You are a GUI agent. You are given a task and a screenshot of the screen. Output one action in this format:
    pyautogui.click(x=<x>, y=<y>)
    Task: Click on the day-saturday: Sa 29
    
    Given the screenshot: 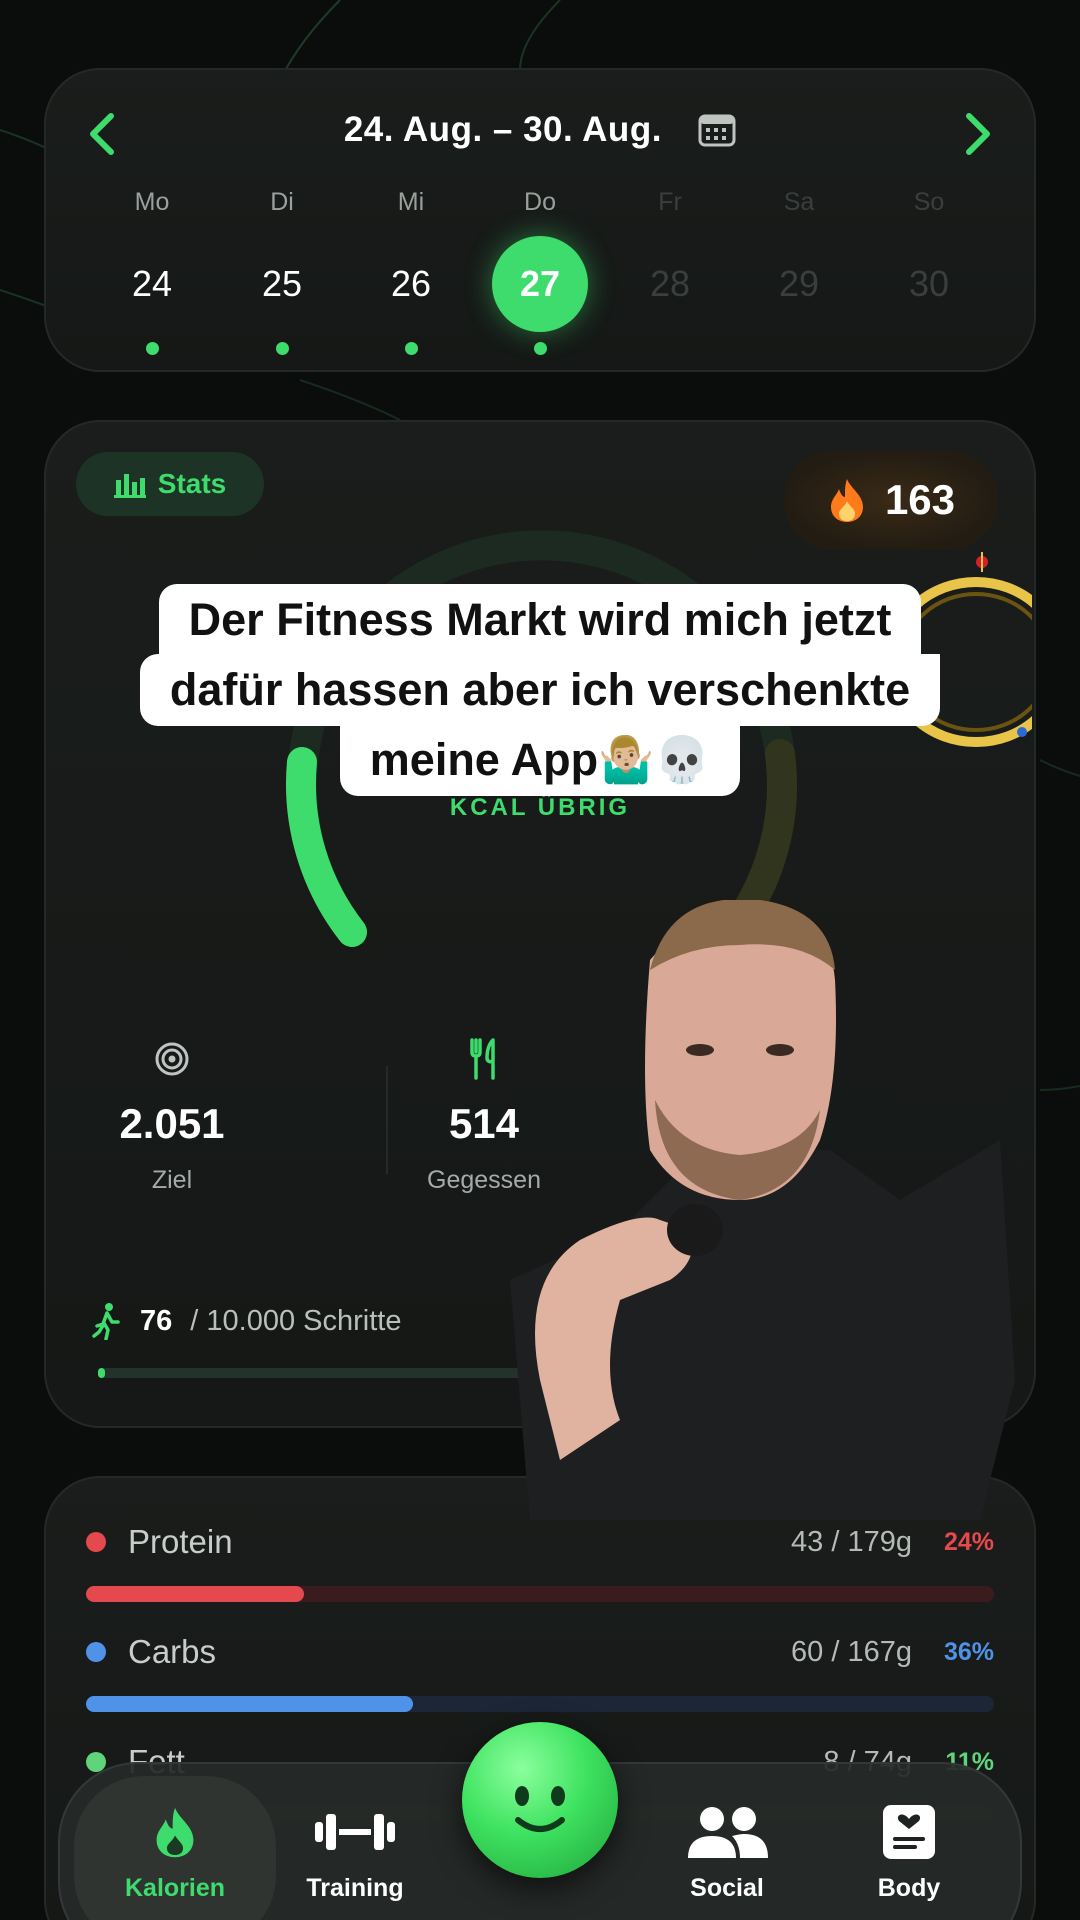 What is the action you would take?
    pyautogui.click(x=799, y=257)
    